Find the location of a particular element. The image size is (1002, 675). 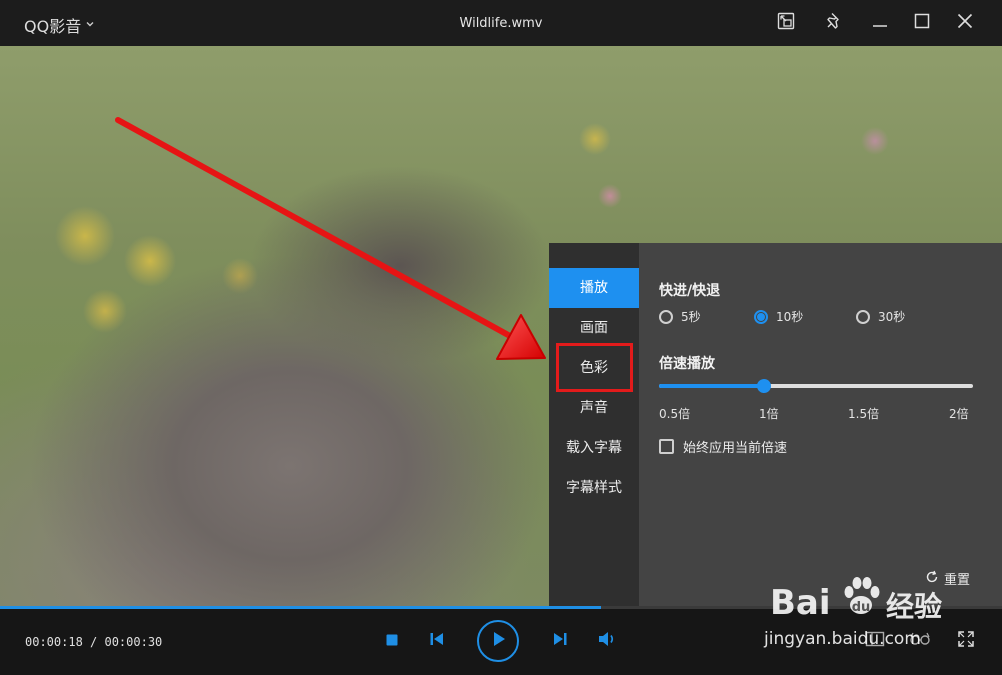

always-apply-label: 始终应用当前倍速 is located at coordinates (735, 448).